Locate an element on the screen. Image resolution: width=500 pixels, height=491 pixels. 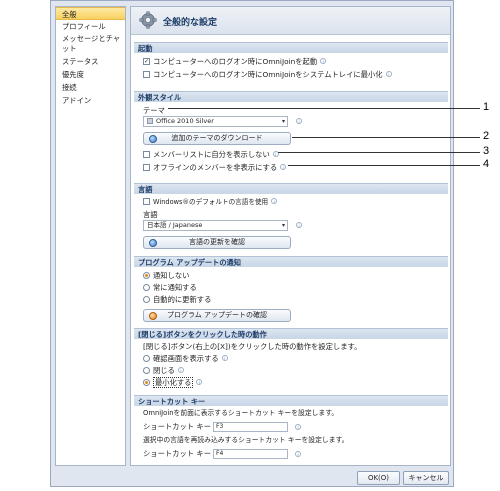
ok-button: OK(O) is located at coordinates (378, 478).